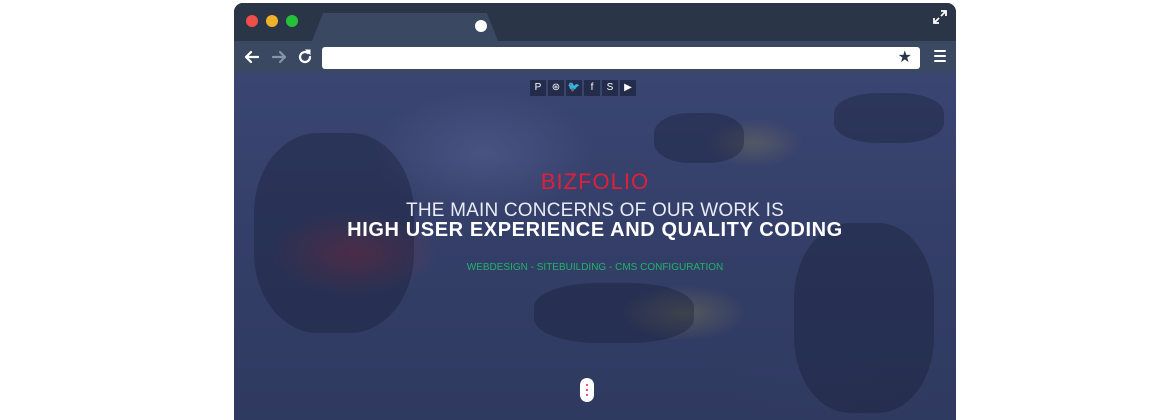 Image resolution: width=1171 pixels, height=420 pixels. What do you see at coordinates (252, 57) in the screenshot?
I see `back-arrow-icon` at bounding box center [252, 57].